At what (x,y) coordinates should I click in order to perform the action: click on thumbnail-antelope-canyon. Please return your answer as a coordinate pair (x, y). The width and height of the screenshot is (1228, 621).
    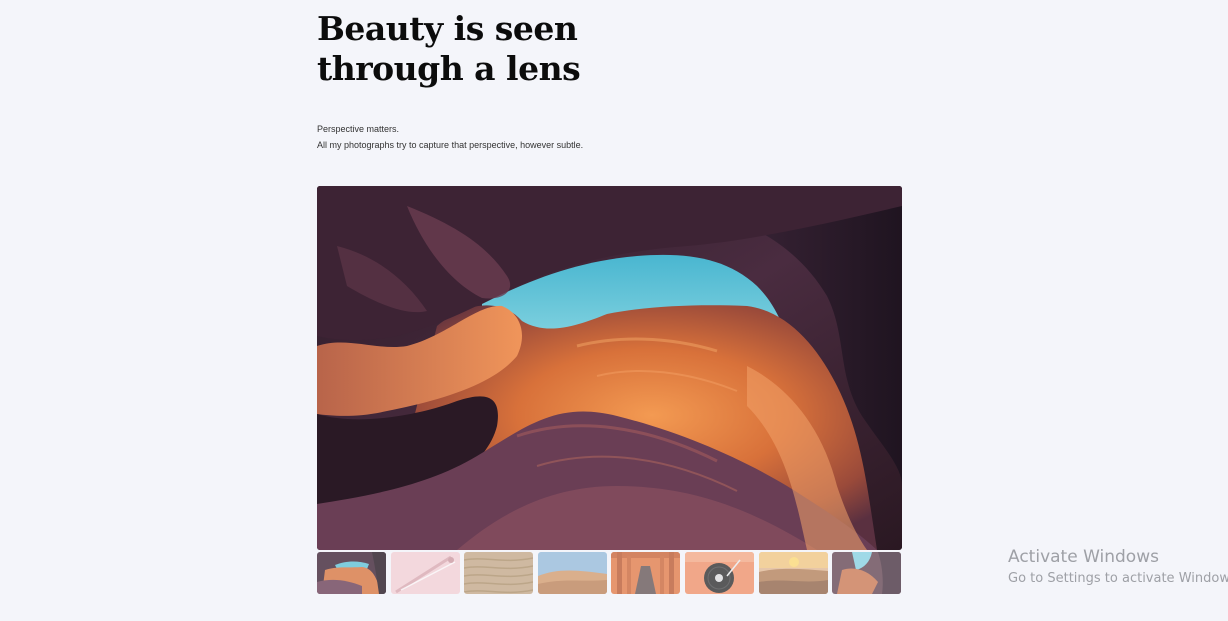
    Looking at the image, I should click on (351, 573).